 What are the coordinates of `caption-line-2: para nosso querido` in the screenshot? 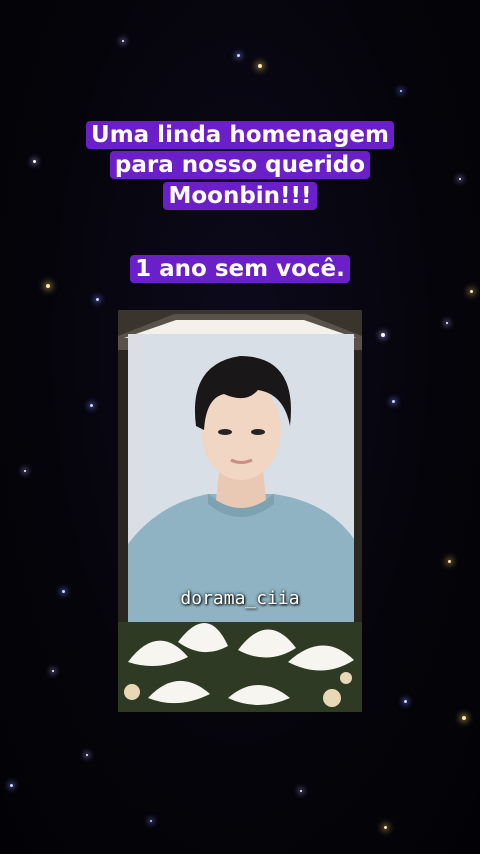 It's located at (240, 165).